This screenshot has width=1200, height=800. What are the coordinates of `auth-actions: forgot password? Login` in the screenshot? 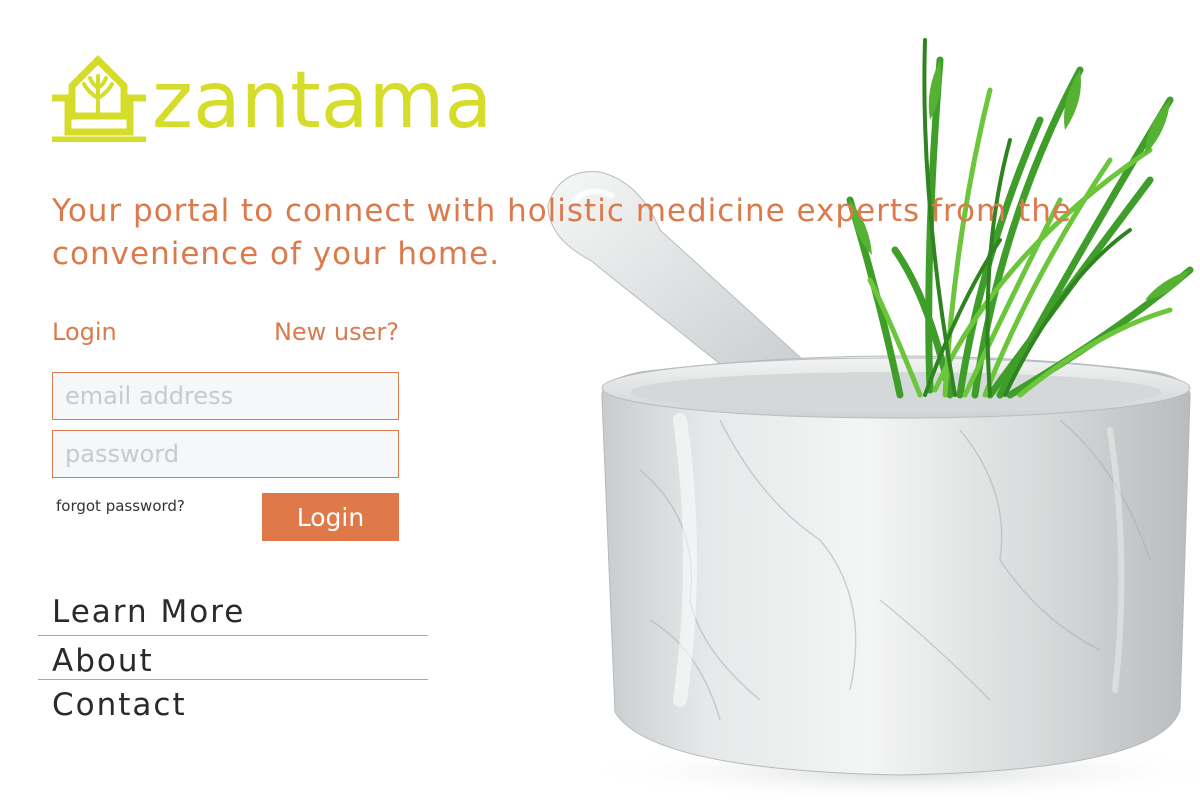 It's located at (225, 517).